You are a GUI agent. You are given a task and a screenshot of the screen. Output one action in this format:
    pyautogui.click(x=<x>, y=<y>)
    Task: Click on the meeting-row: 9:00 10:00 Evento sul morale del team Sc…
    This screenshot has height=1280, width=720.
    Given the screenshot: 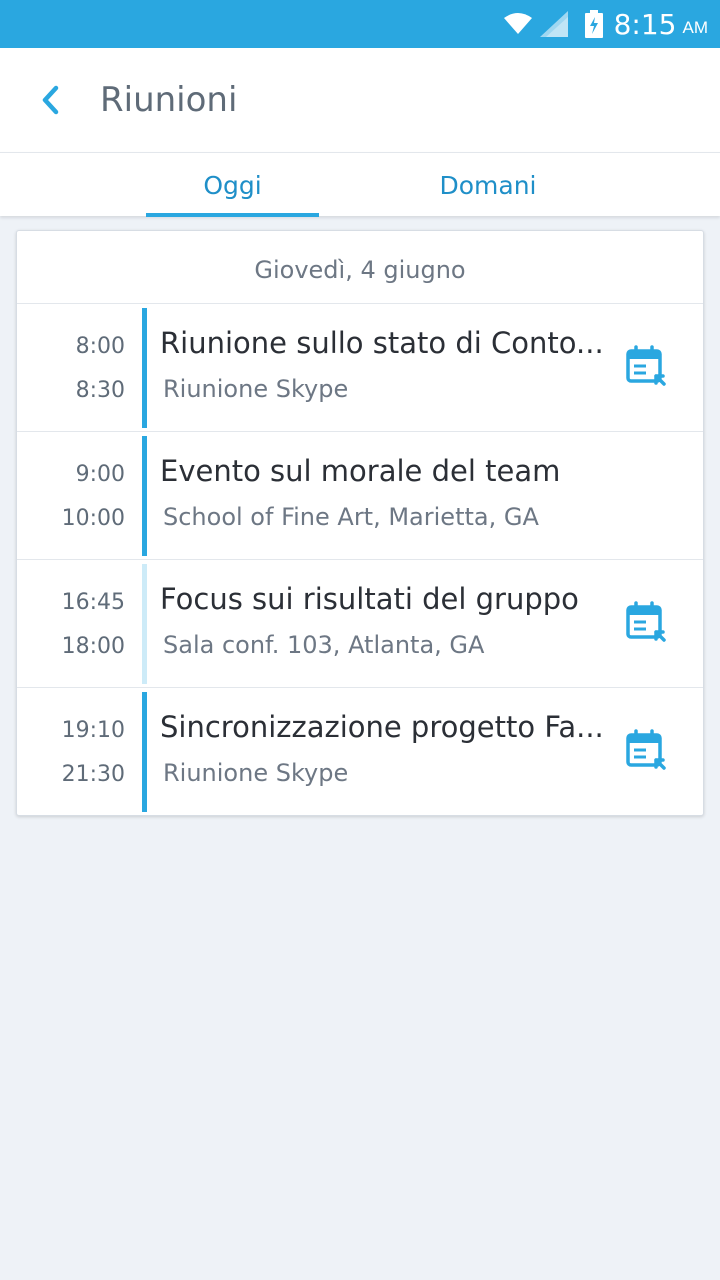 What is the action you would take?
    pyautogui.click(x=360, y=496)
    